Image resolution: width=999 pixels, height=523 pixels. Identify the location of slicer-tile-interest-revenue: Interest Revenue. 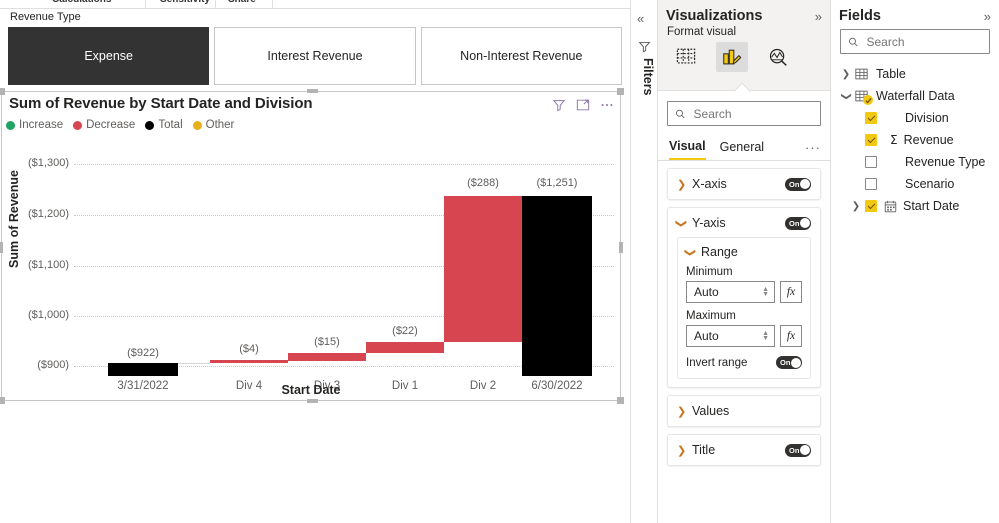
(315, 56).